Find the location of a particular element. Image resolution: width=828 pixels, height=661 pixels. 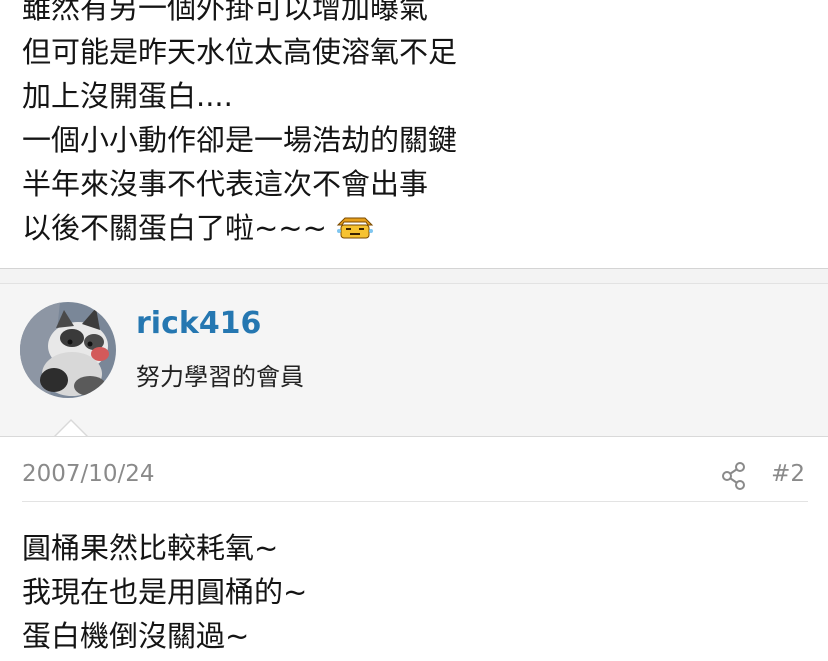

post-text-line: 蛋白機倒沒關過~ is located at coordinates (136, 636).